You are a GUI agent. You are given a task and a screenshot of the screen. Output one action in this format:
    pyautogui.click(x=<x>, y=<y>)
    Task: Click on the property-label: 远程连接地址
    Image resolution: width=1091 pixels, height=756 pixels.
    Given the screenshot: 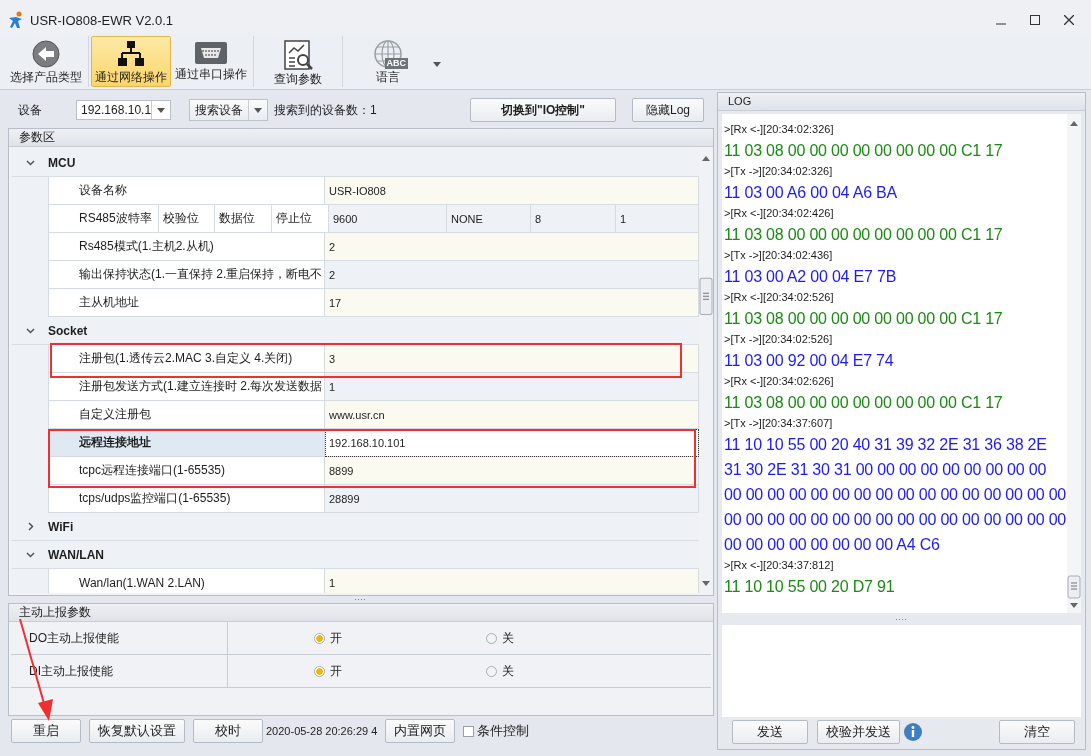 What is the action you would take?
    pyautogui.click(x=186, y=443)
    